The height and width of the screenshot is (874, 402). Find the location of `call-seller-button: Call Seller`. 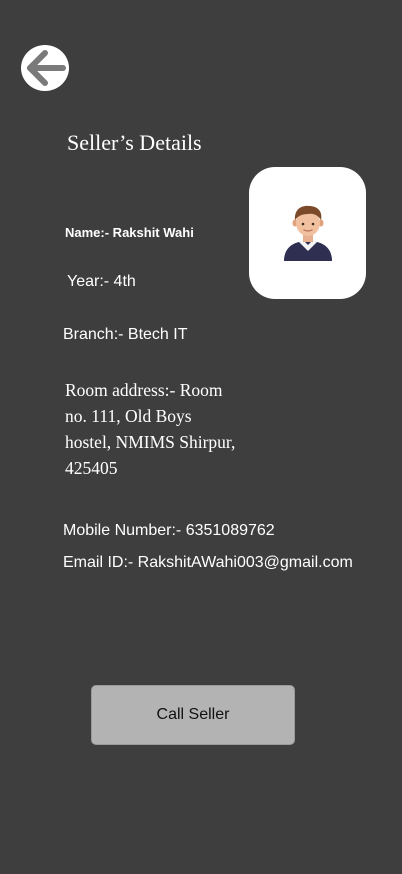

call-seller-button: Call Seller is located at coordinates (193, 715).